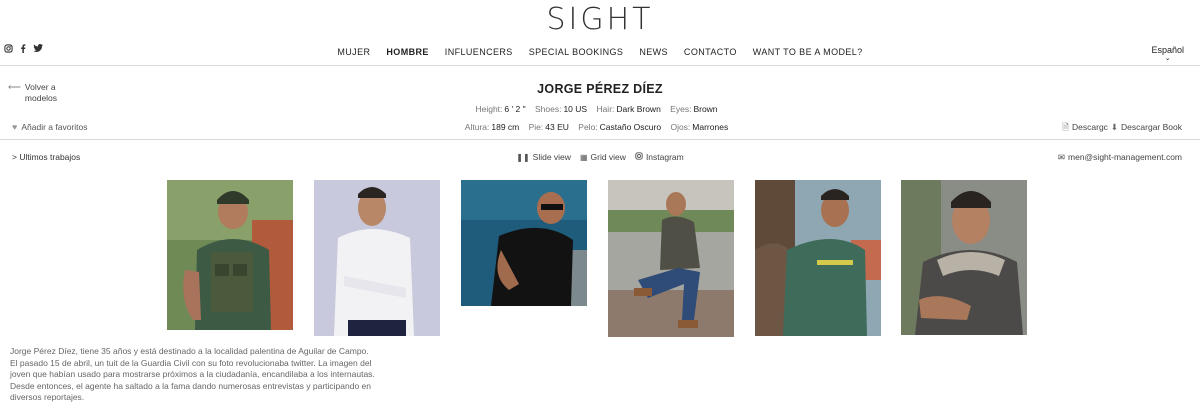 The width and height of the screenshot is (1200, 417). Describe the element at coordinates (1167, 50) in the screenshot. I see `language-label: Español` at that location.